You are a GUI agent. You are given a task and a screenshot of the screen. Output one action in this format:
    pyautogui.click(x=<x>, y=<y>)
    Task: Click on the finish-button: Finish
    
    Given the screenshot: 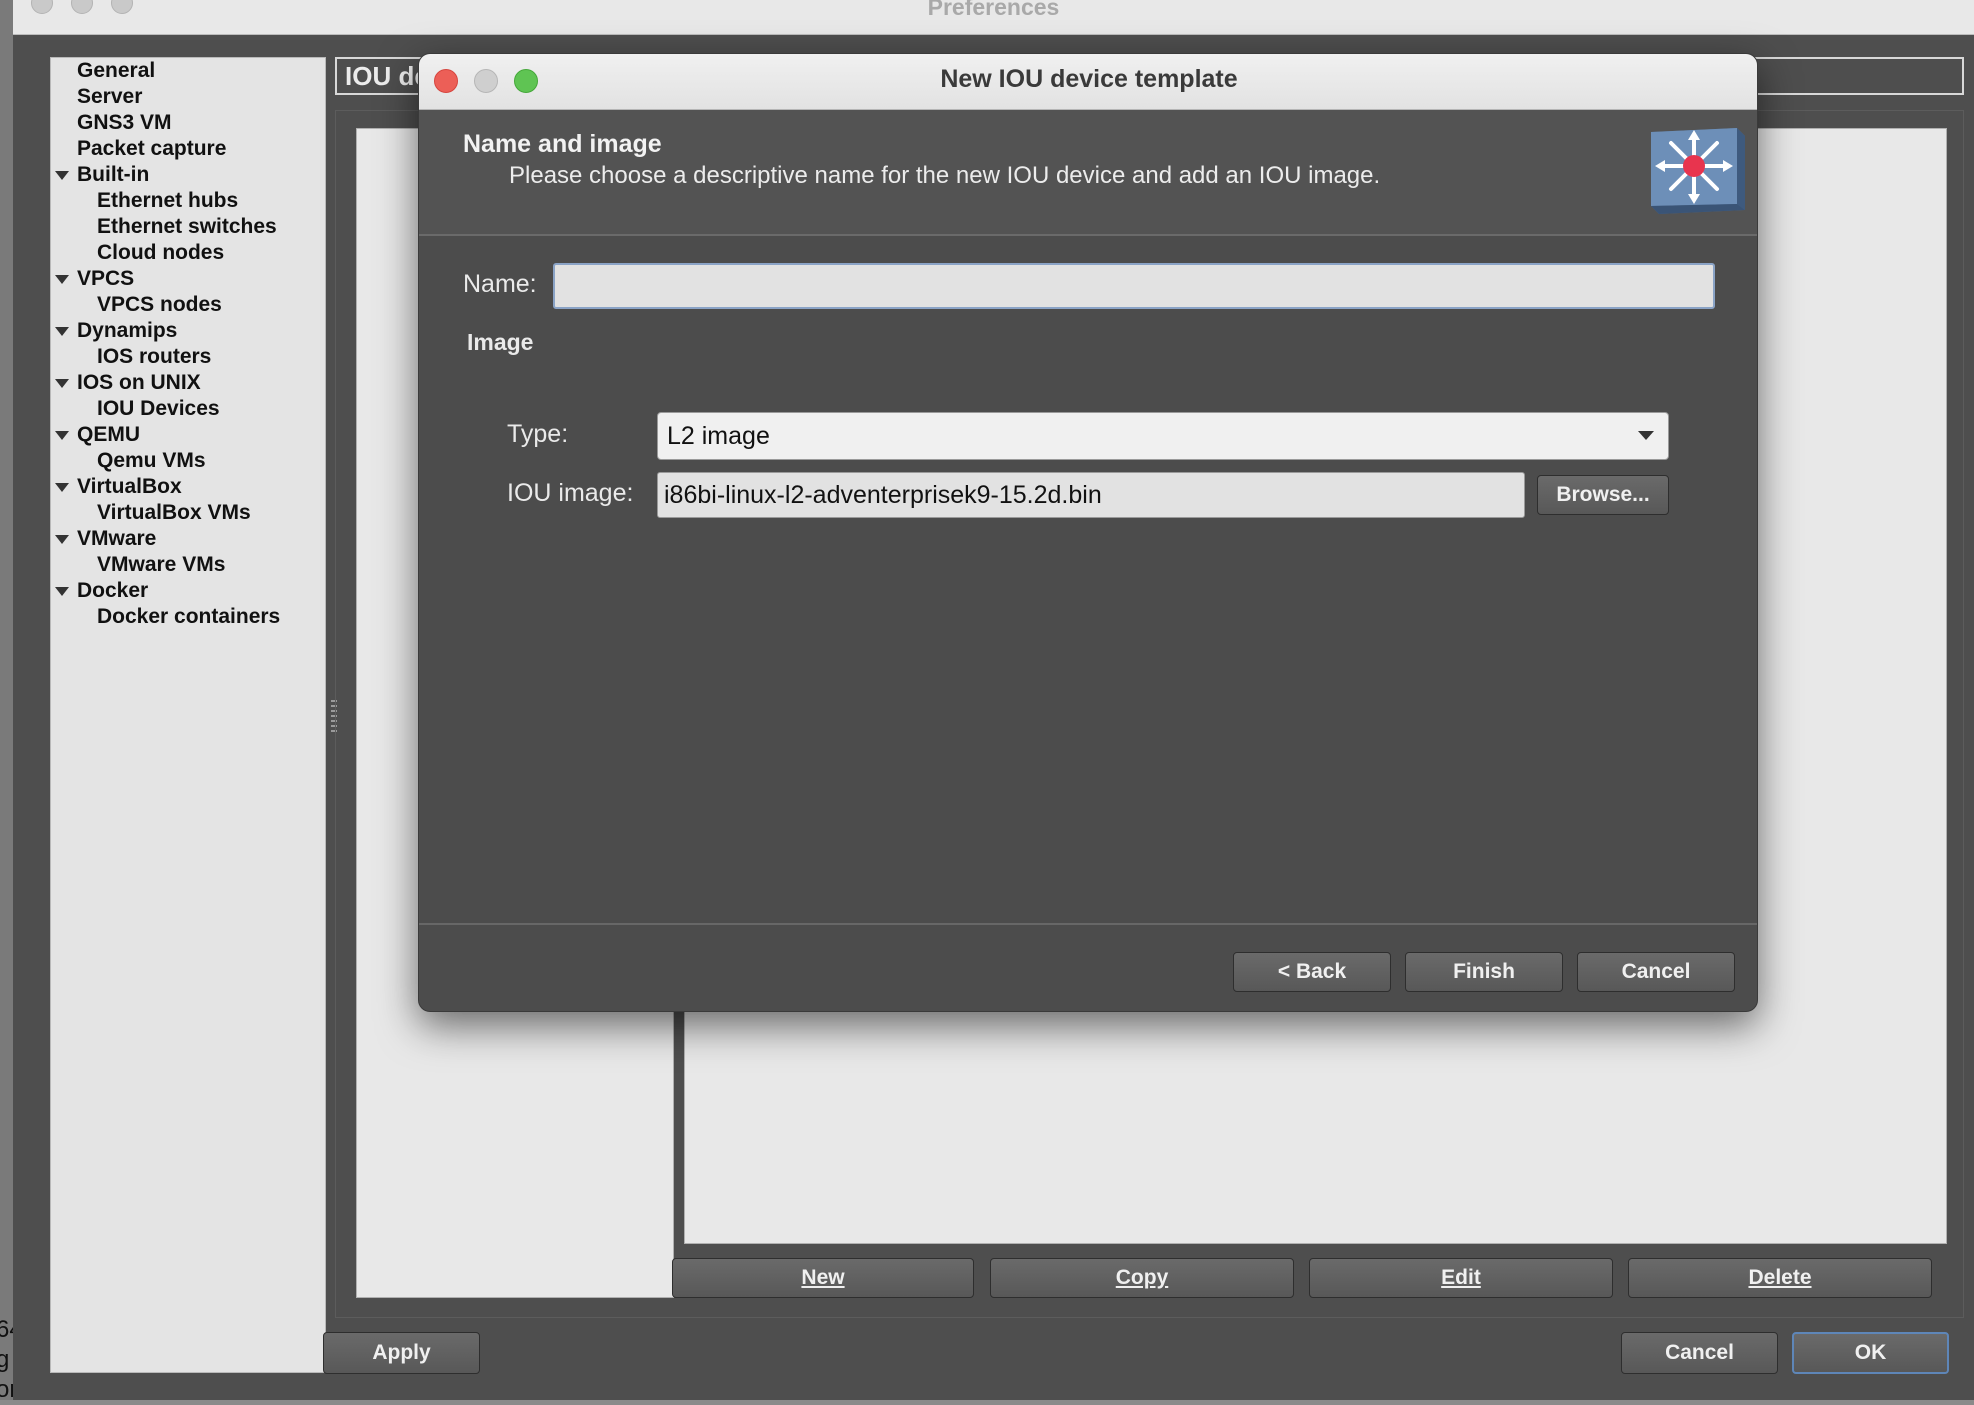 What is the action you would take?
    pyautogui.click(x=1484, y=972)
    